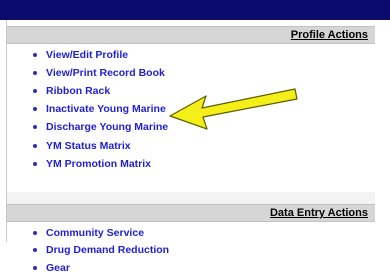 The image size is (390, 276). I want to click on profile-action-item: Discharge Young Marine, so click(100, 127).